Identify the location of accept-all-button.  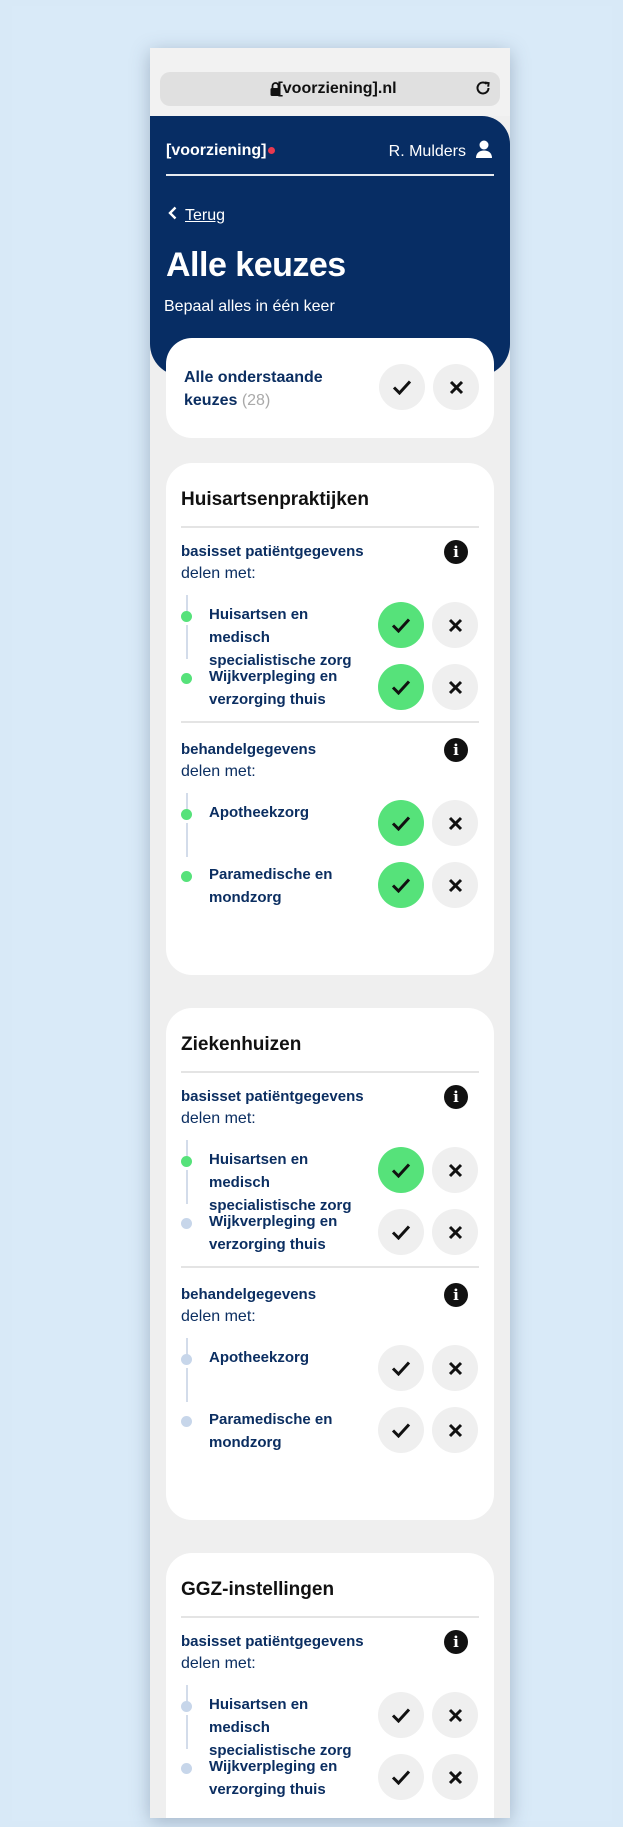
(402, 387).